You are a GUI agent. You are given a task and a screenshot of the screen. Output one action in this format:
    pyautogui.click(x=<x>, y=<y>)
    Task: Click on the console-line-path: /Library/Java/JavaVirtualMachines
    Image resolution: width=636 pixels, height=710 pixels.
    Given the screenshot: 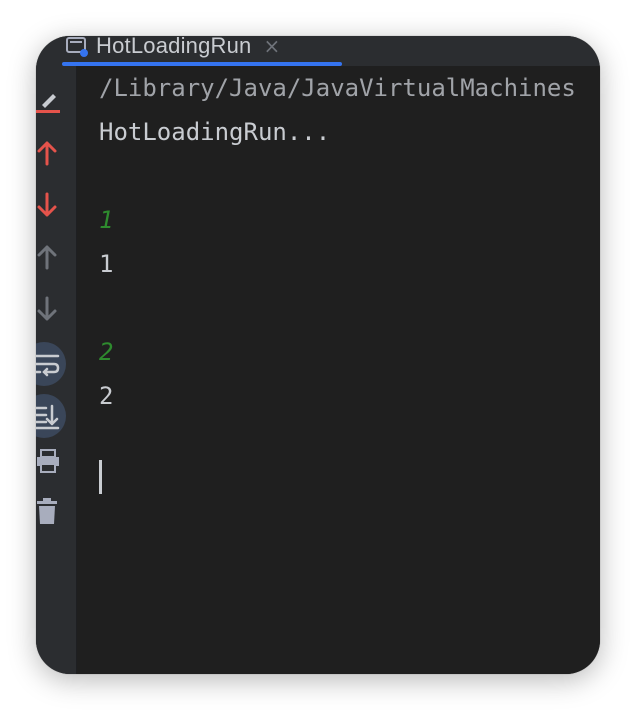 What is the action you would take?
    pyautogui.click(x=337, y=88)
    